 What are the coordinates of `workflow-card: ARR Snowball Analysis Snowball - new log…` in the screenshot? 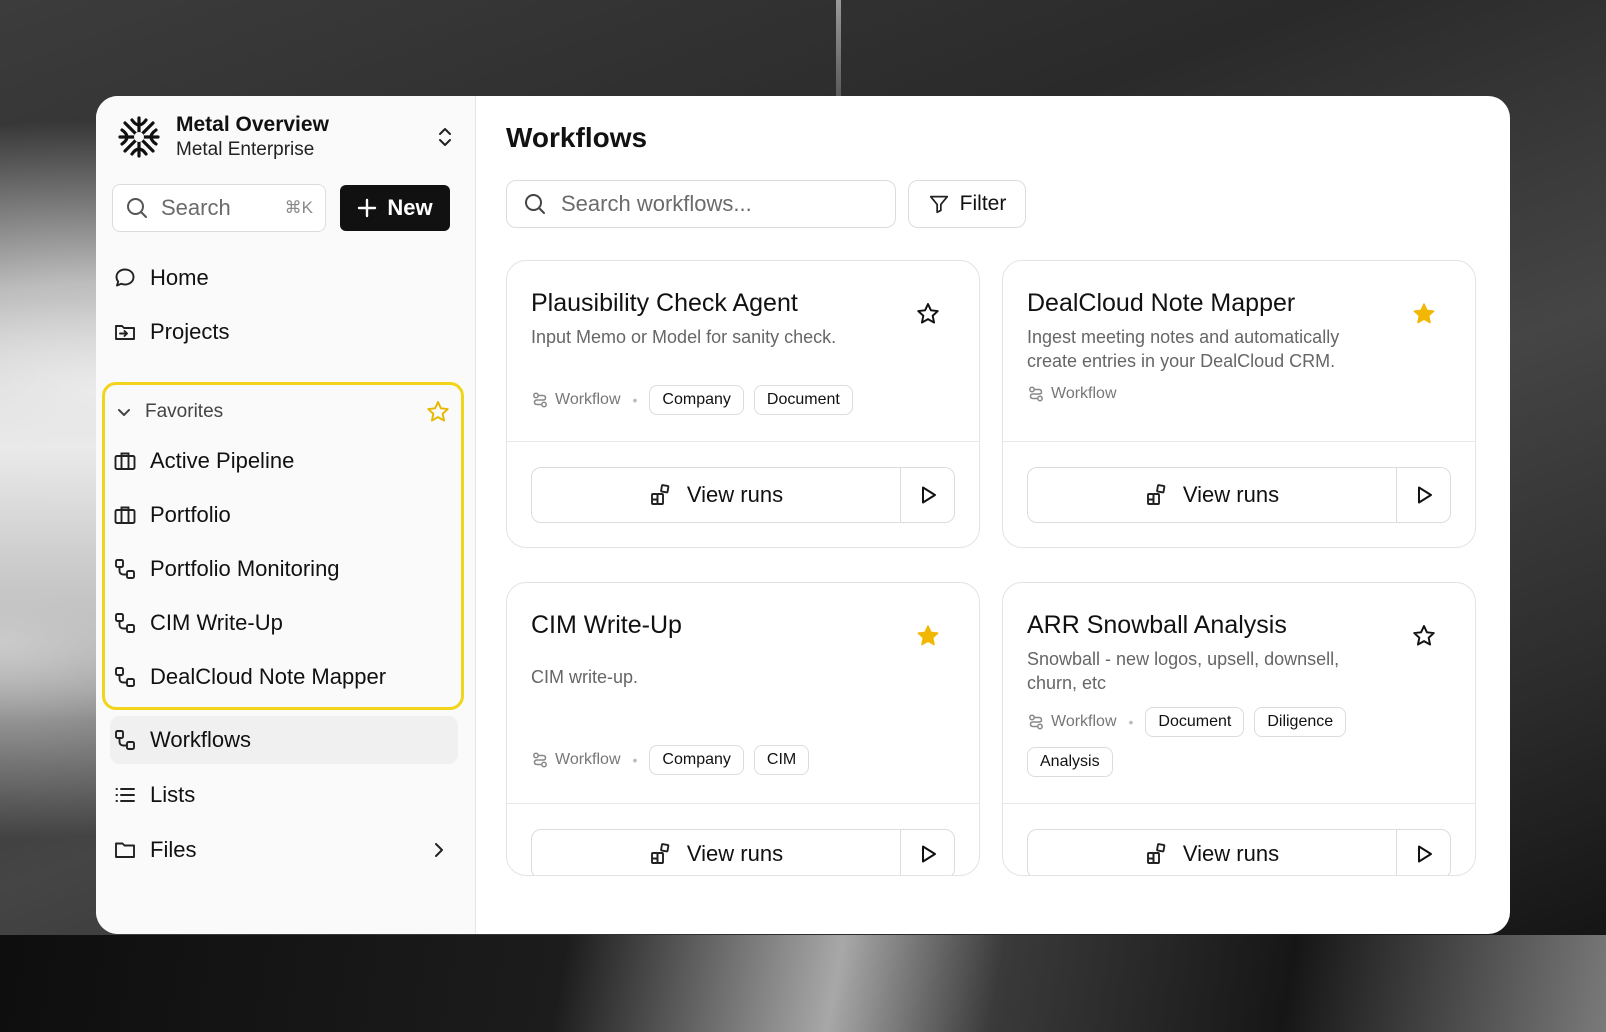 It's located at (1239, 729).